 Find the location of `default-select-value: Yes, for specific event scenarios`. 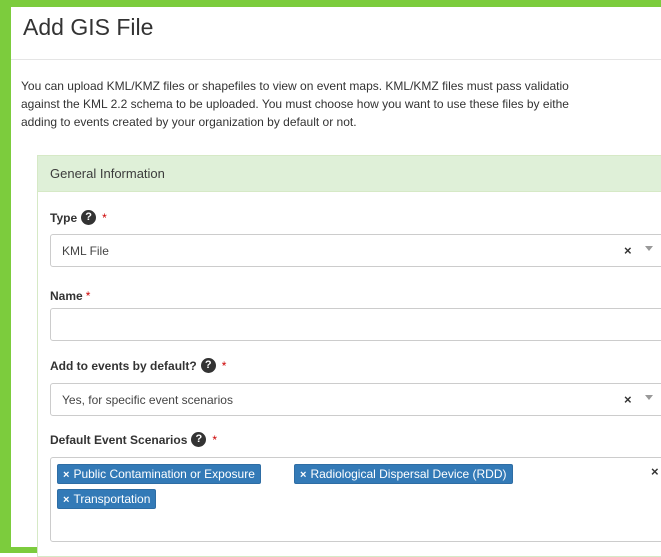

default-select-value: Yes, for specific event scenarios is located at coordinates (147, 400).